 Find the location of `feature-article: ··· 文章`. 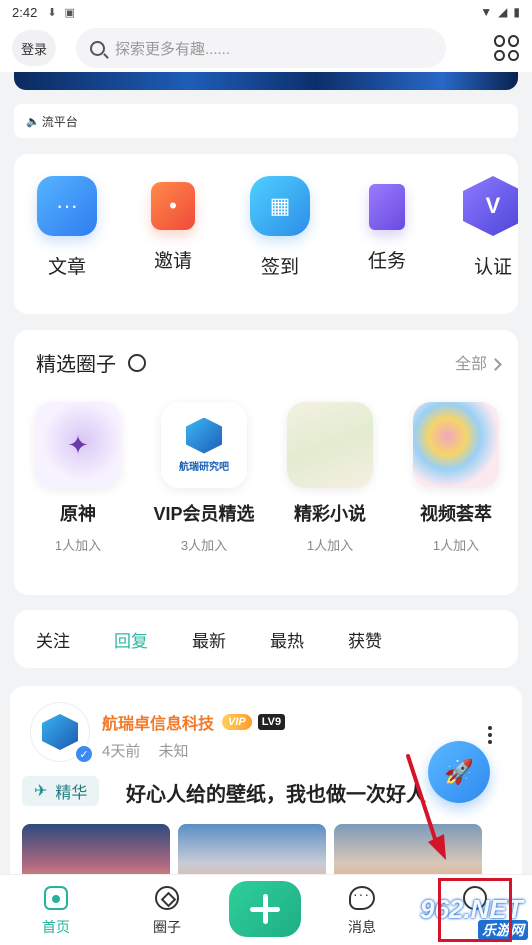

feature-article: ··· 文章 is located at coordinates (67, 227).